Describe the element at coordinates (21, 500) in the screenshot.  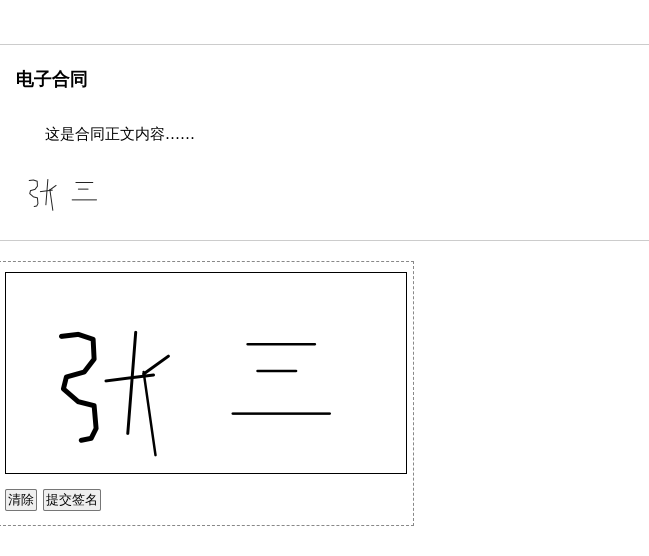
I see `clear-button: 清除` at that location.